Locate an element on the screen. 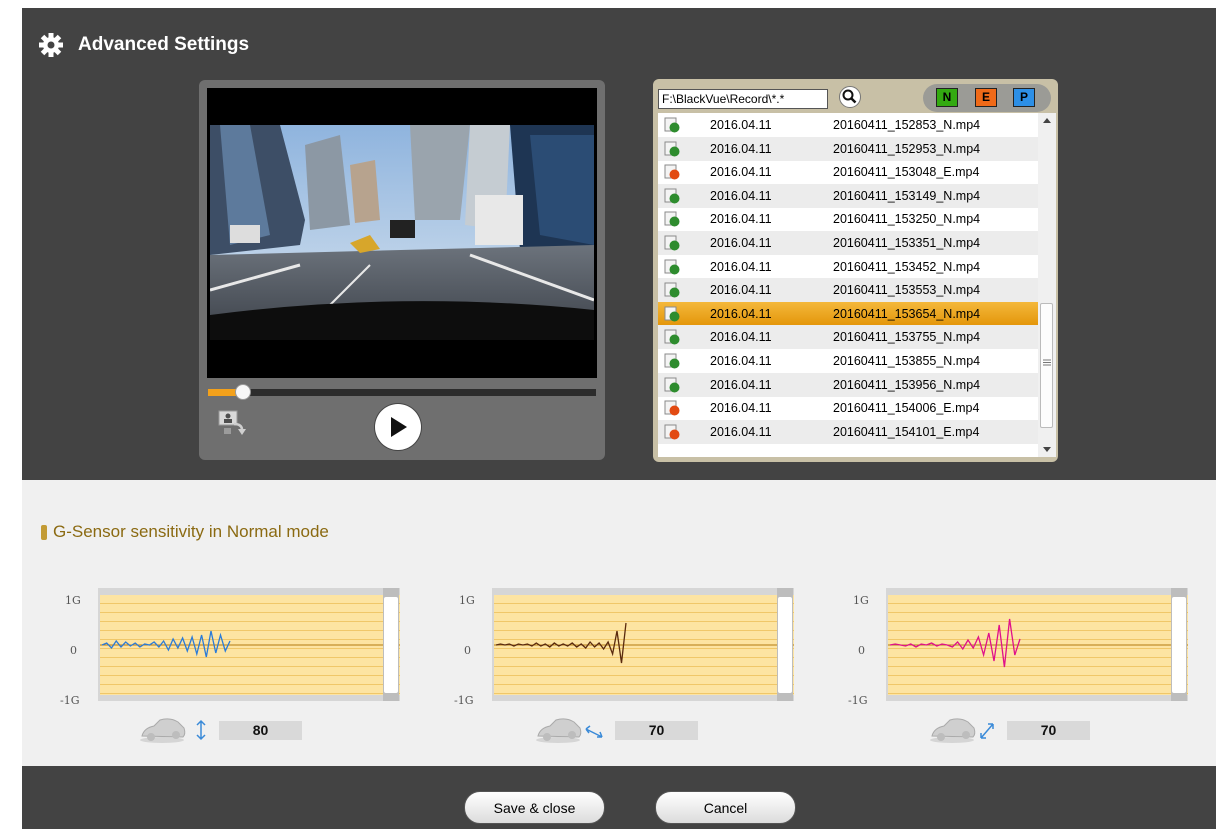 This screenshot has height=829, width=1216. scroll-down-icon is located at coordinates (1047, 449).